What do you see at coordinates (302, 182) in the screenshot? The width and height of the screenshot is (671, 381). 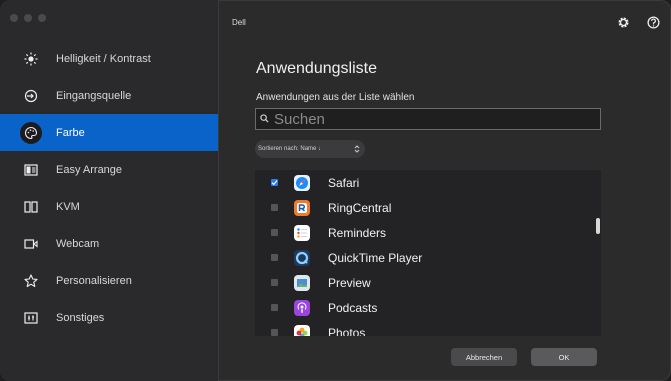 I see `safari-icon` at bounding box center [302, 182].